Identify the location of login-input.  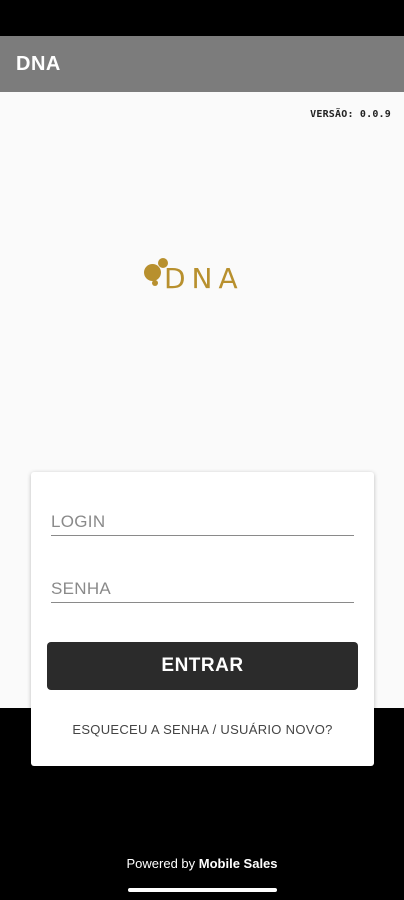
(202, 518).